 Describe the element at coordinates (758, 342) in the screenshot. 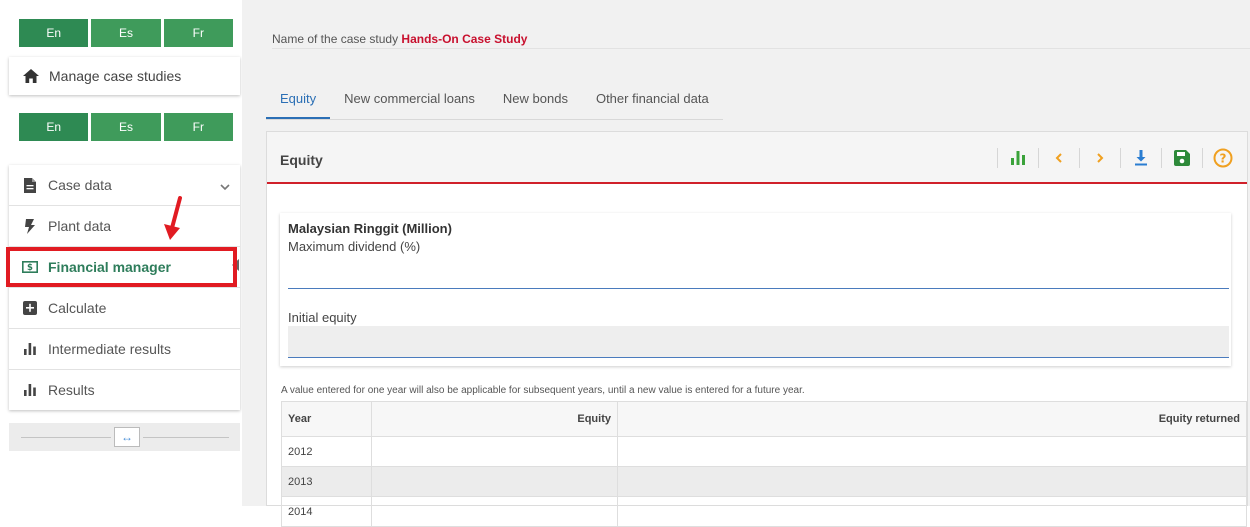

I see `initial-equity-input` at that location.